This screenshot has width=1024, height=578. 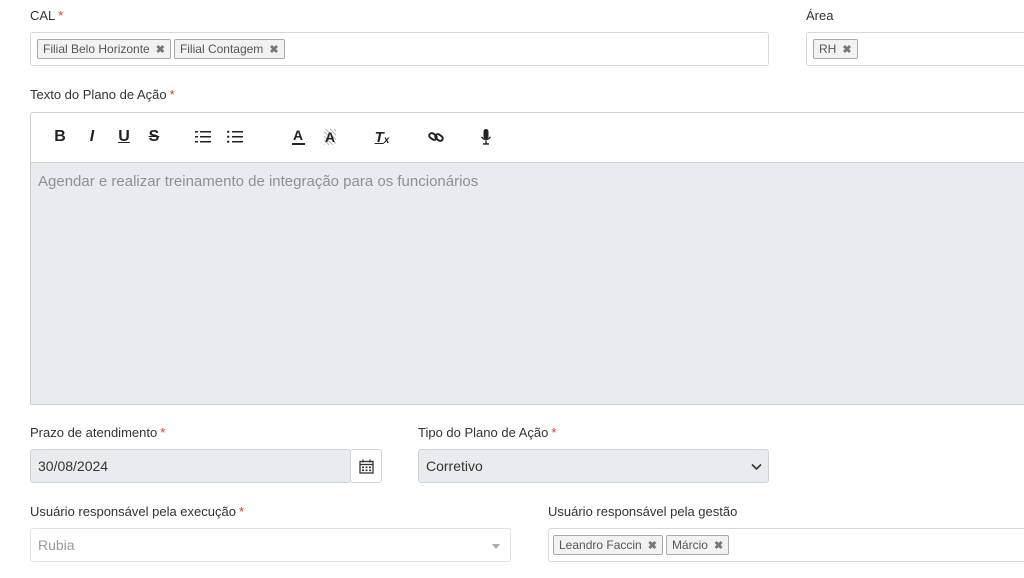 I want to click on area-multiselect: RH ✖, so click(x=915, y=49).